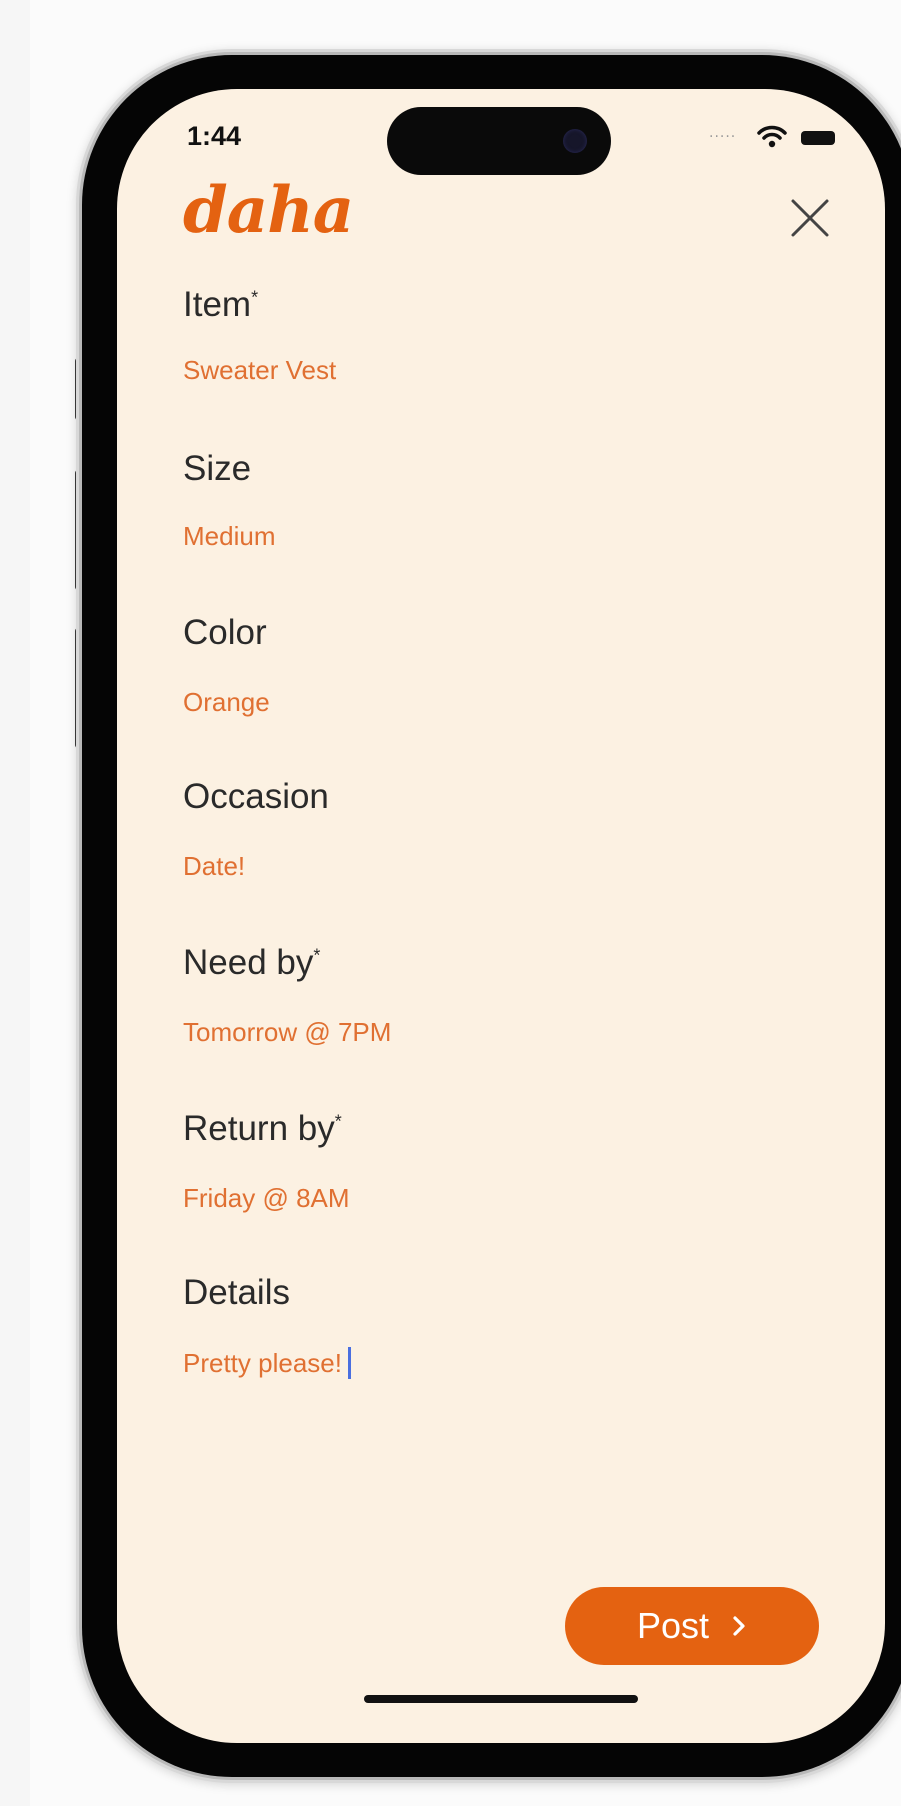 The width and height of the screenshot is (901, 1806). Describe the element at coordinates (221, 304) in the screenshot. I see `item-label: Item*` at that location.